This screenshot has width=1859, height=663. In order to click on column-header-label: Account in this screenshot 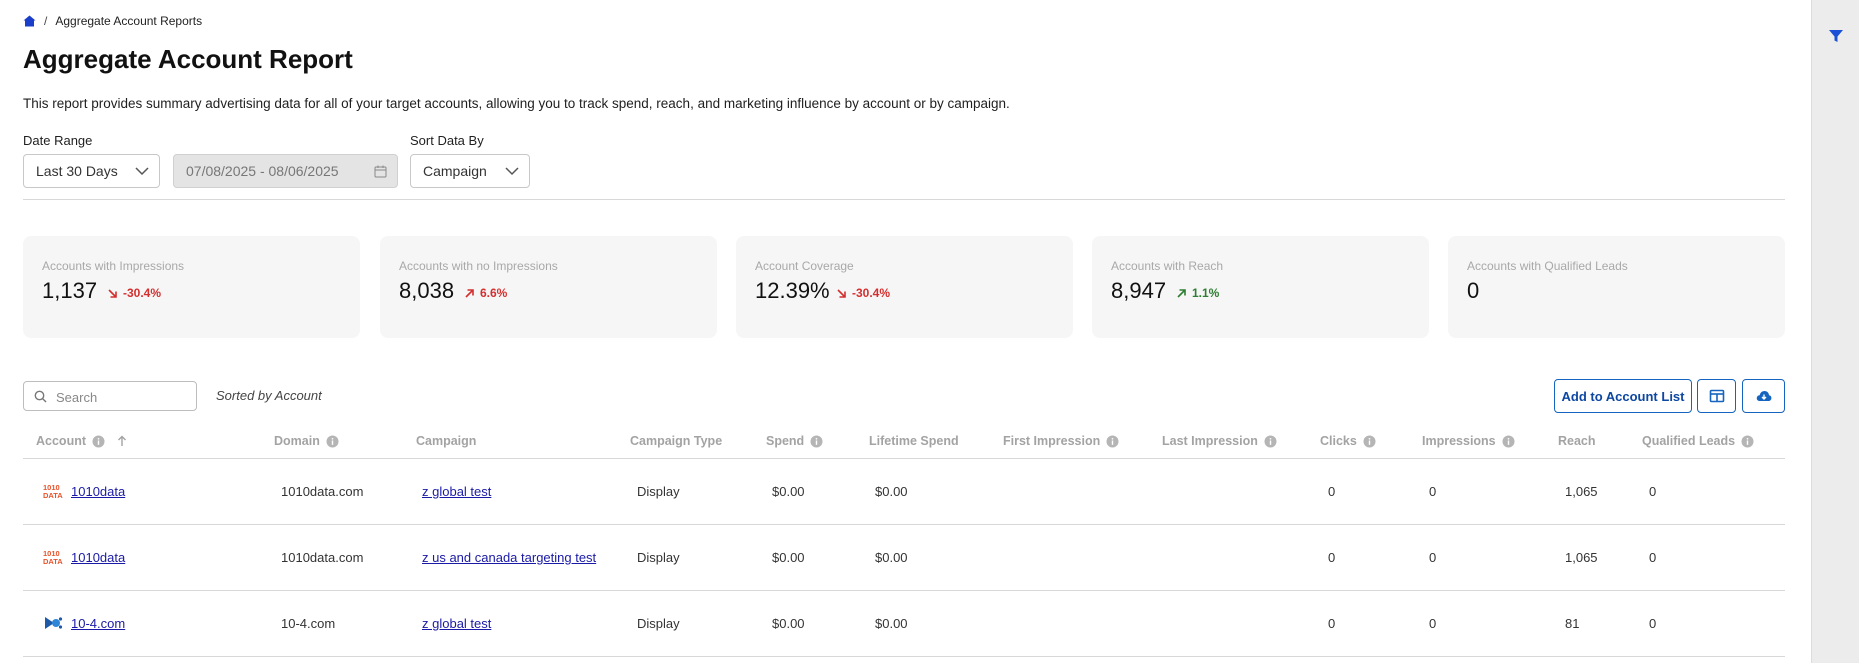, I will do `click(61, 441)`.